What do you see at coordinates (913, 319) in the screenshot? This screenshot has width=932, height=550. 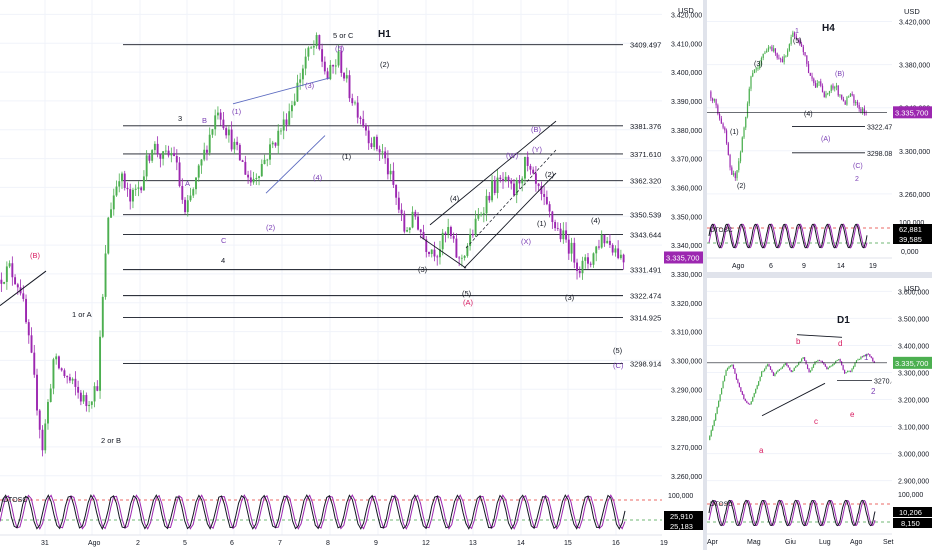 I see `d1-y-tick-label: 3.500,000` at bounding box center [913, 319].